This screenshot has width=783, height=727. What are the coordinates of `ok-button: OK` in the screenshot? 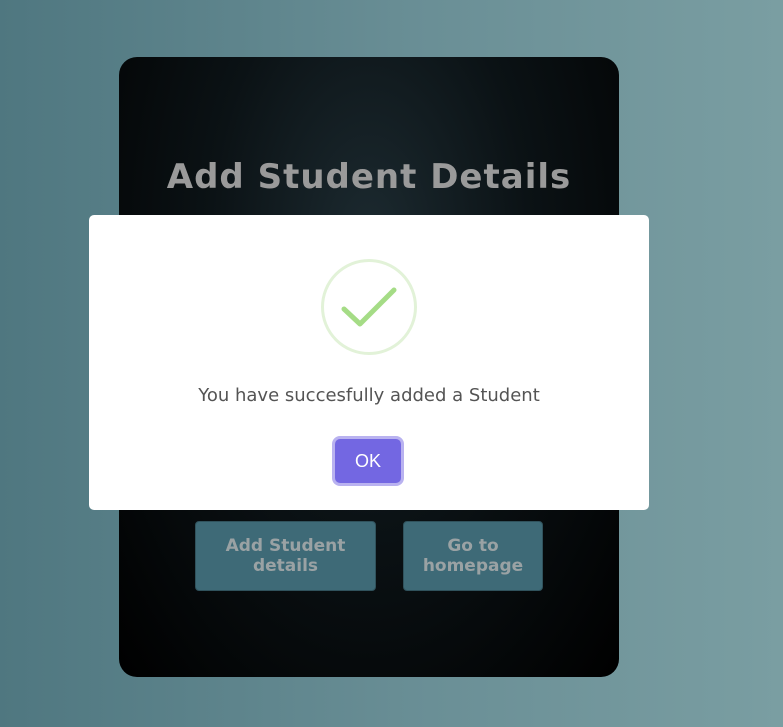 It's located at (368, 461).